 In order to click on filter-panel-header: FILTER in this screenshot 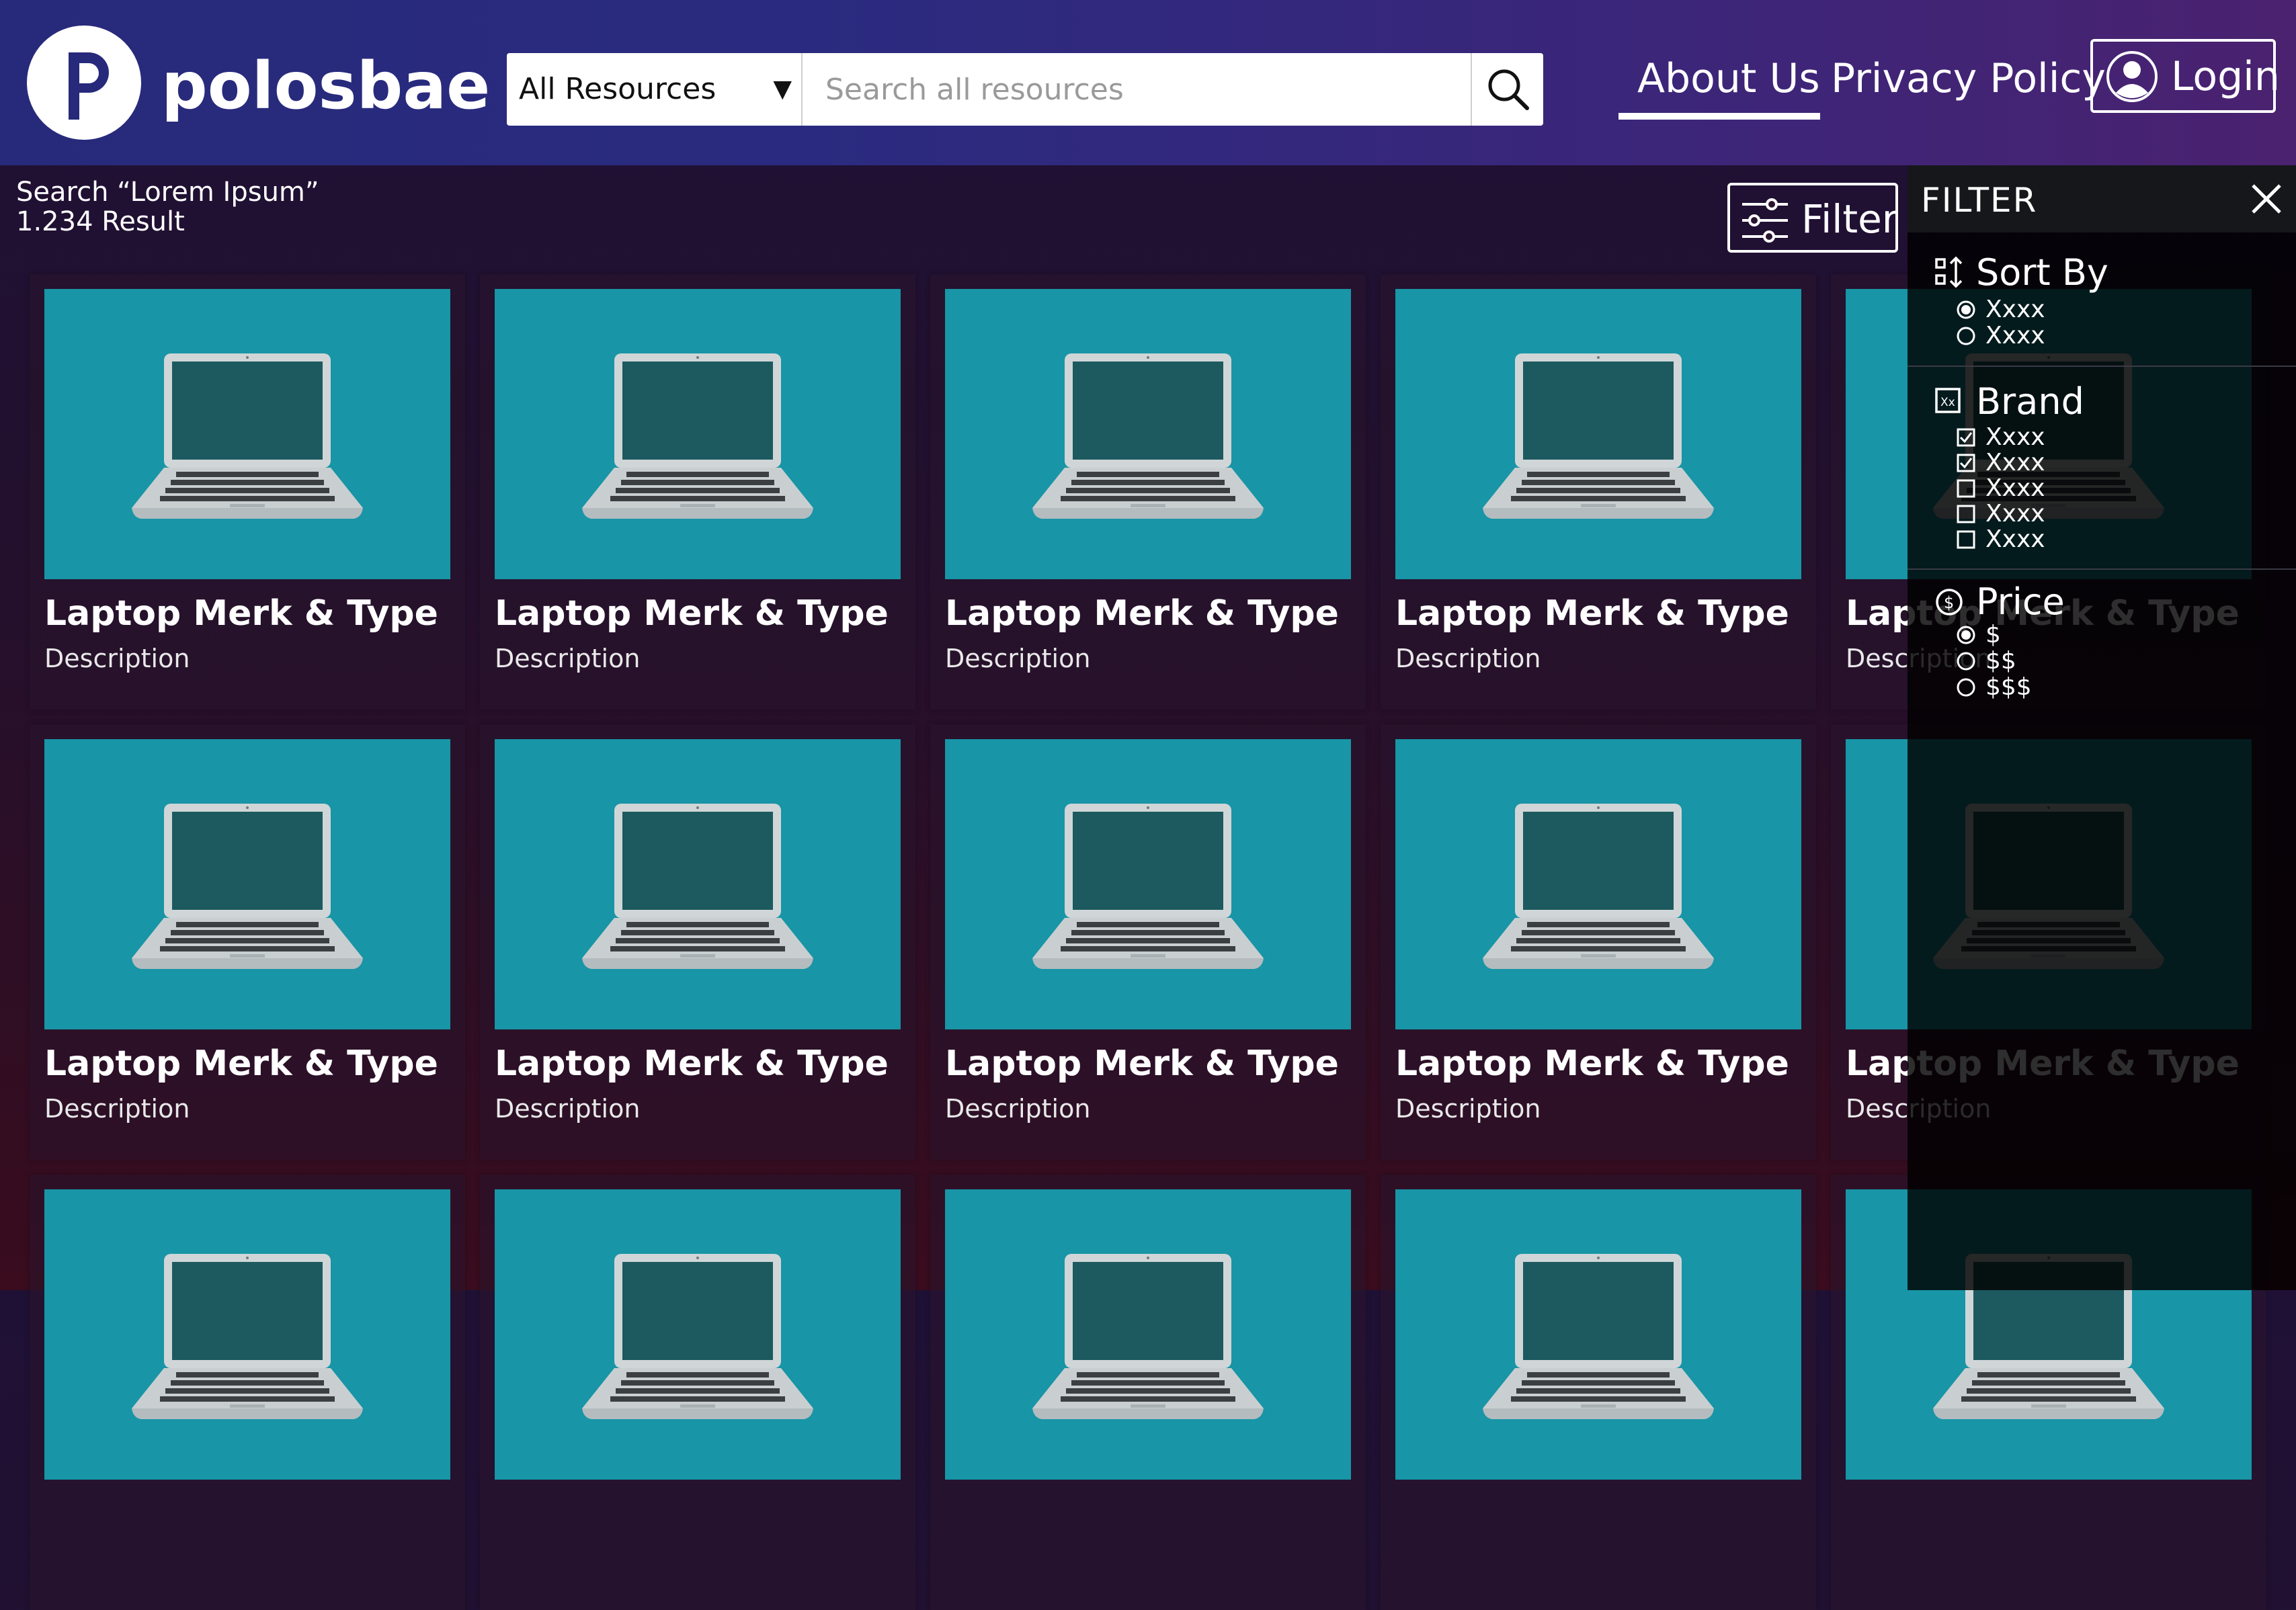, I will do `click(2102, 199)`.